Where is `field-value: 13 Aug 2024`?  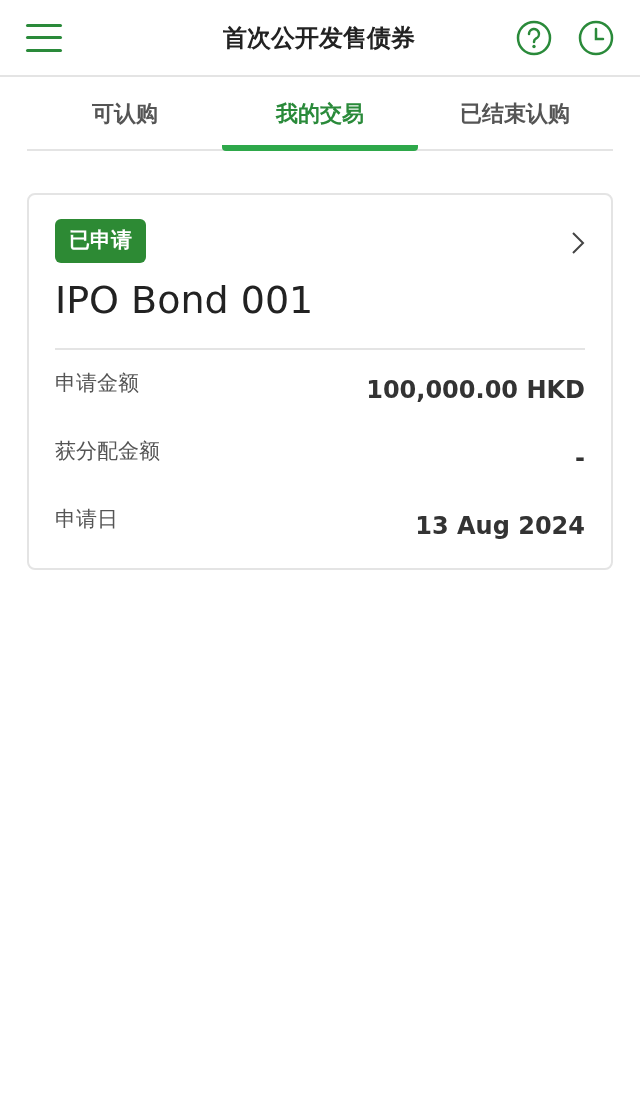 field-value: 13 Aug 2024 is located at coordinates (500, 526).